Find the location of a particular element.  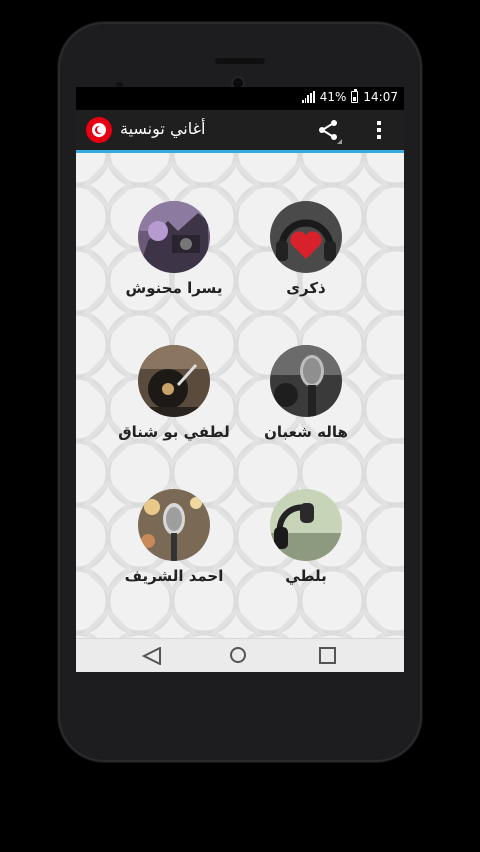

back-icon is located at coordinates (152, 656).